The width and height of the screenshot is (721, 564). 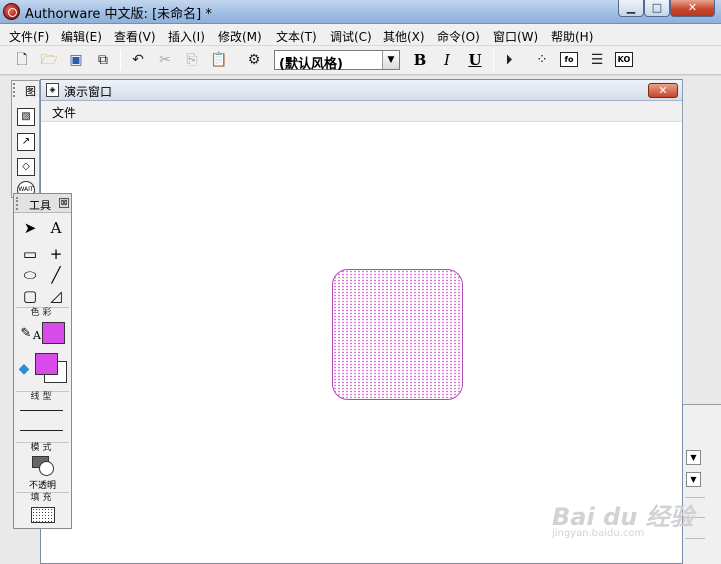 What do you see at coordinates (49, 60) in the screenshot?
I see `open-folder-icon: 🗁` at bounding box center [49, 60].